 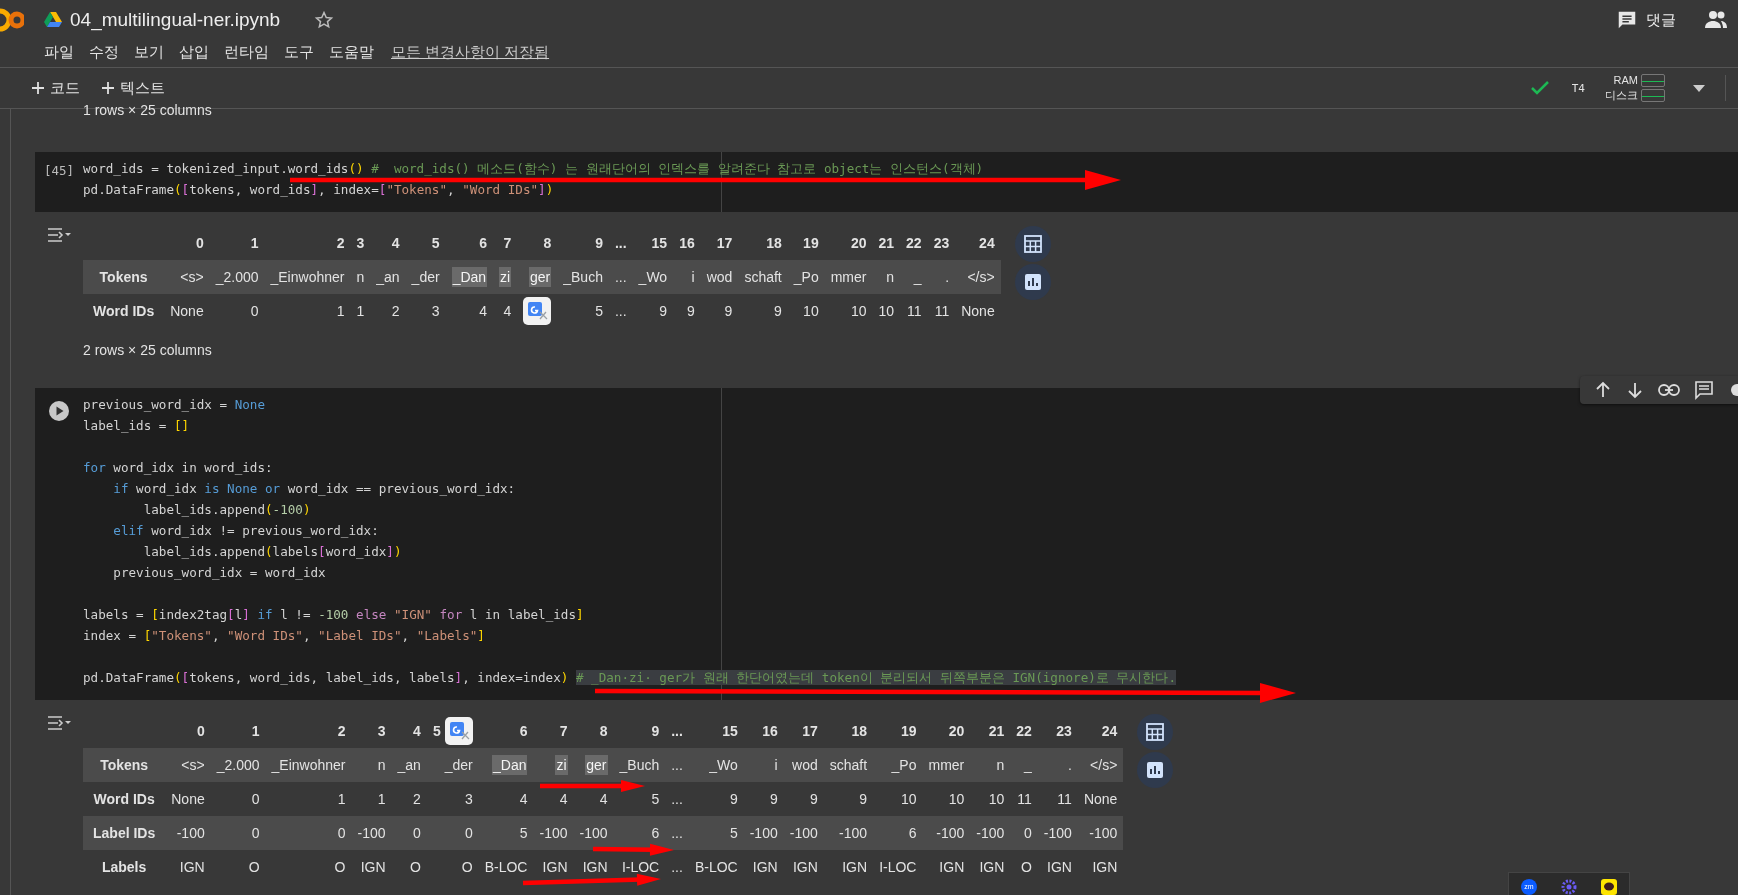 What do you see at coordinates (333, 615) in the screenshot?
I see `code-line: labels = [index2tag[l] if l != -100 else "IGN" for l in label_ids]` at bounding box center [333, 615].